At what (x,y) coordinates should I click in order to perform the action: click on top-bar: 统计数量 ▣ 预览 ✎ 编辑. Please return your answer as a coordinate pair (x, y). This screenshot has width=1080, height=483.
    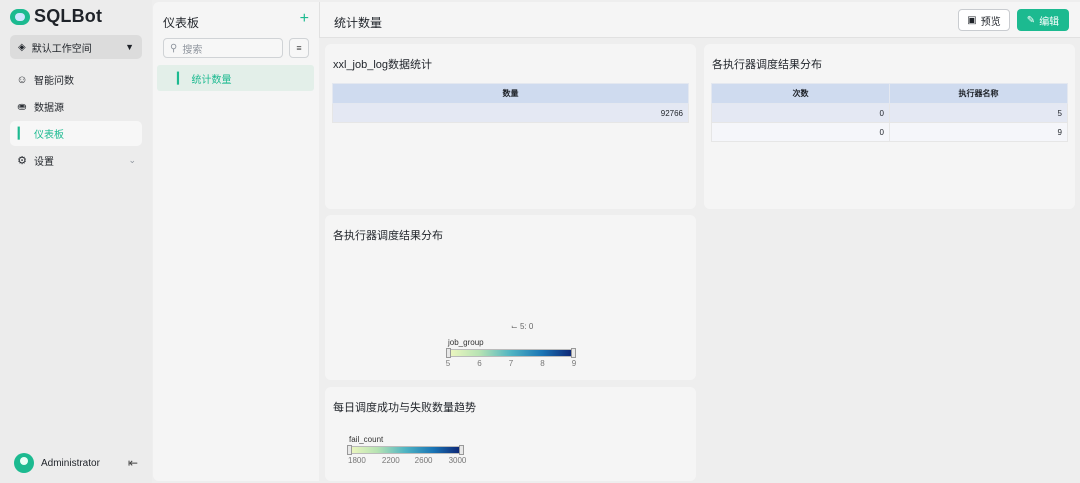
    Looking at the image, I should click on (699, 20).